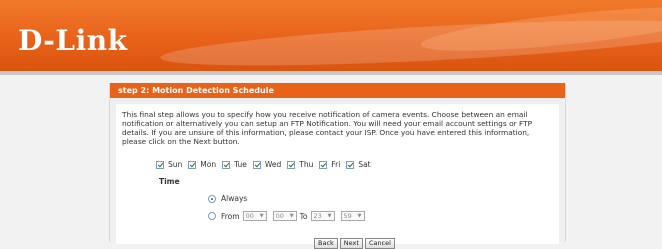 The image size is (662, 249). Describe the element at coordinates (323, 164) in the screenshot. I see `checkbox-fri` at that location.